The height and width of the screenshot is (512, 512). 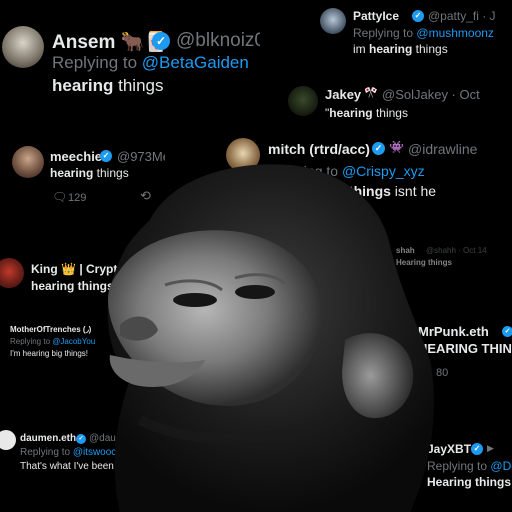 I want to click on monkey-eye-left, so click(x=195, y=300).